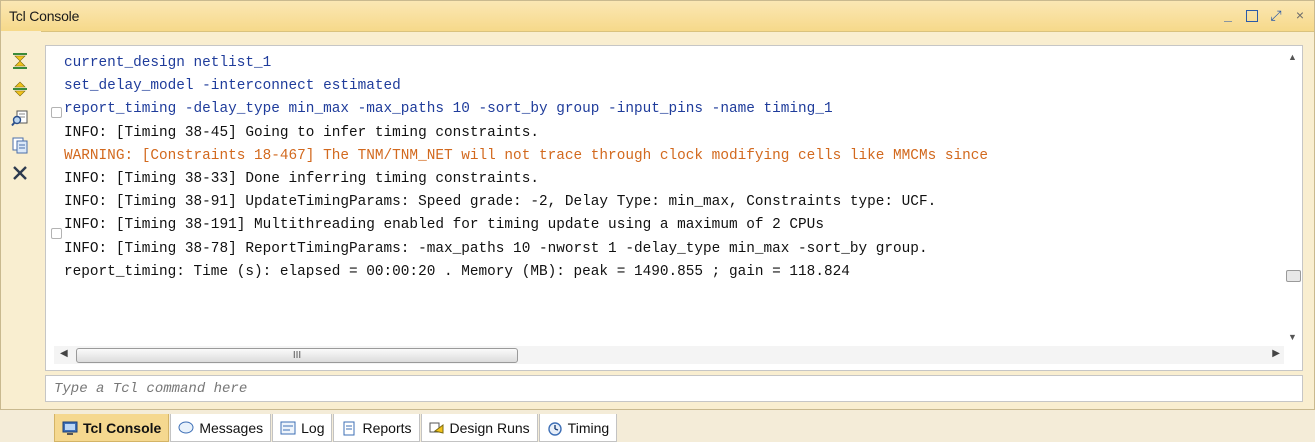 The height and width of the screenshot is (442, 1315). Describe the element at coordinates (231, 427) in the screenshot. I see `tab-label: Messages` at that location.